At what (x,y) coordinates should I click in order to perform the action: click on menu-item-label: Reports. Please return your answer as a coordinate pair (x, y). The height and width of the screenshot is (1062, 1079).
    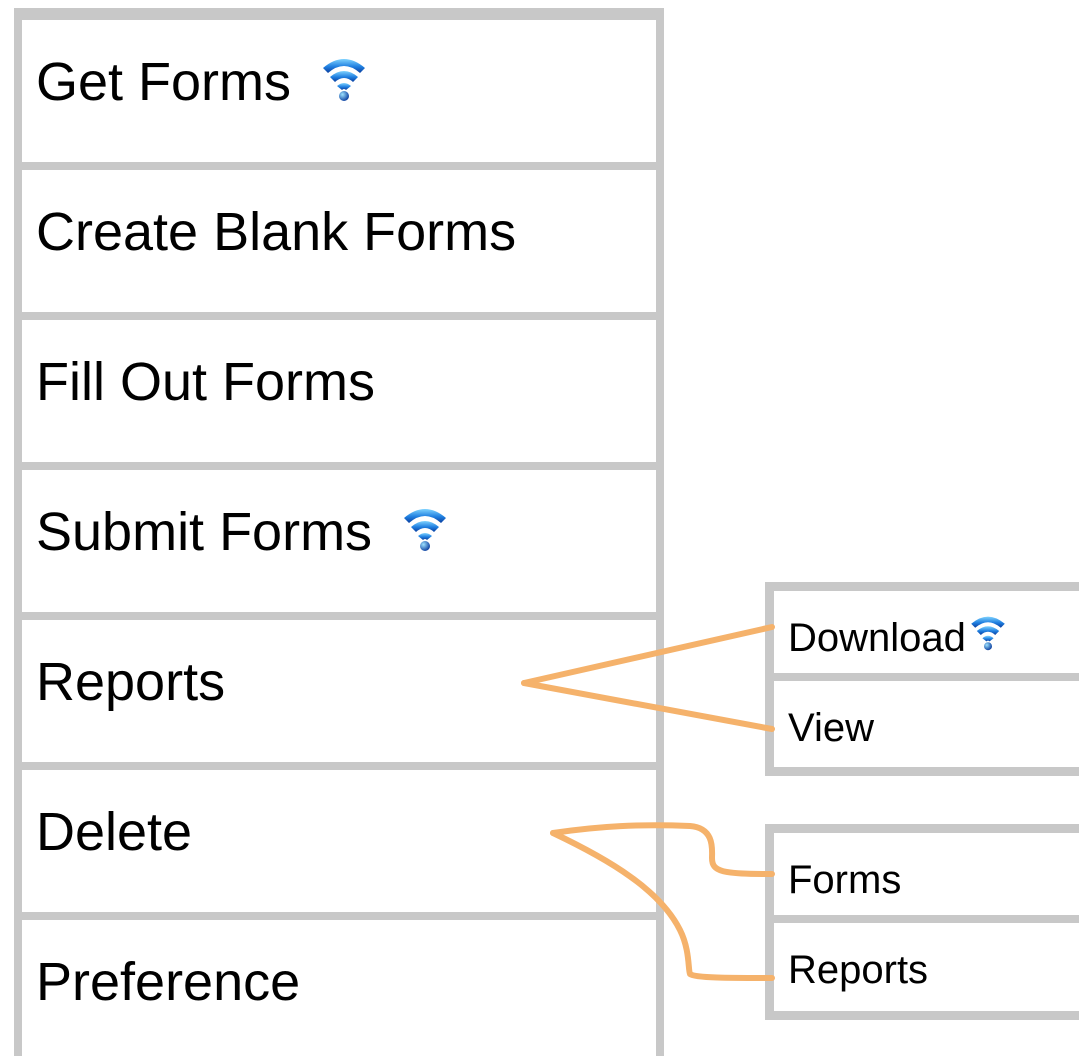
    Looking at the image, I should click on (131, 682).